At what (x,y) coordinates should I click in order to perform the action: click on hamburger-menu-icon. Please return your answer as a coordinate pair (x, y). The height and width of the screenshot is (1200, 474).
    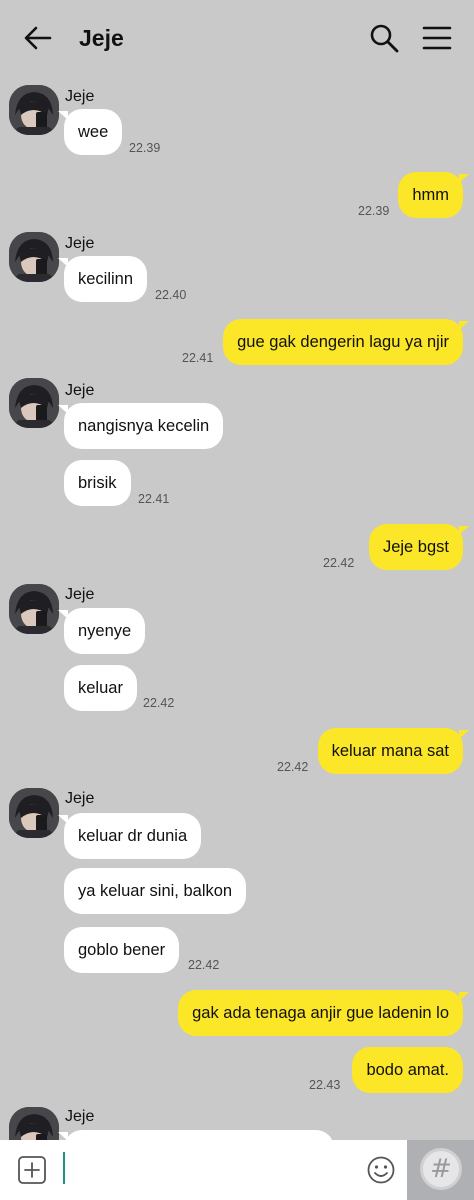
    Looking at the image, I should click on (437, 38).